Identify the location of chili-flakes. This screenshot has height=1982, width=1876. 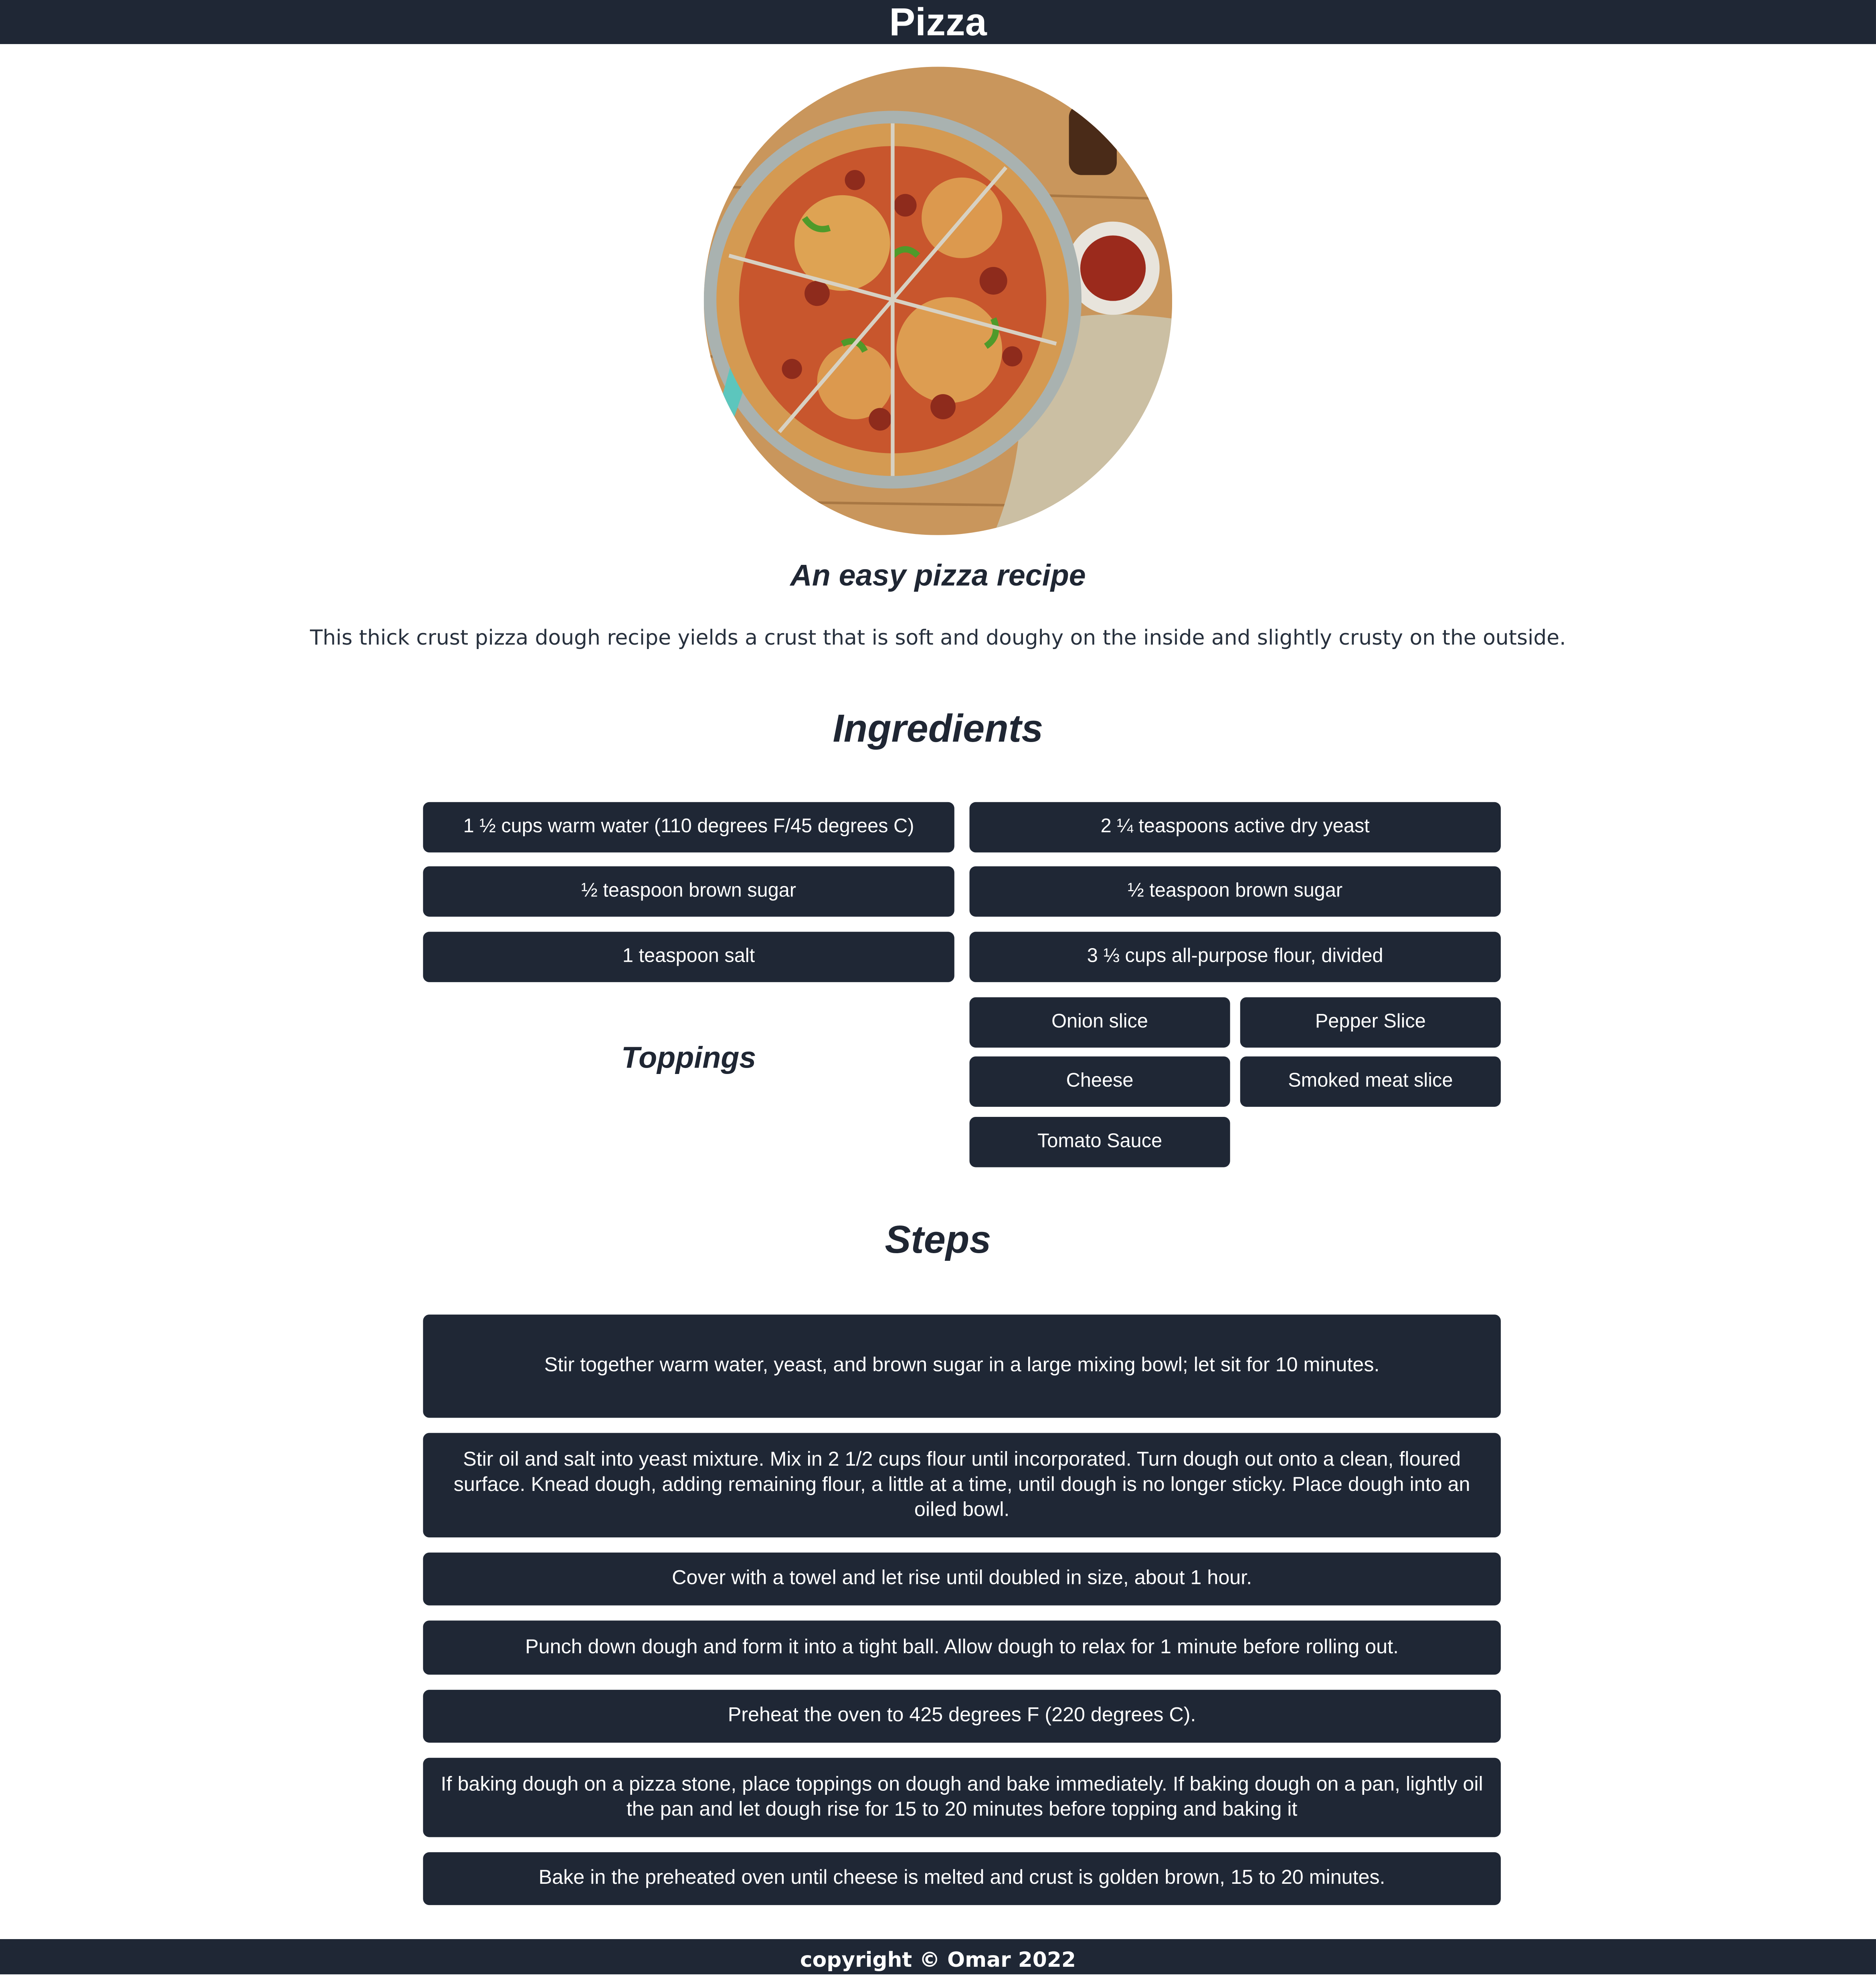
(1113, 268).